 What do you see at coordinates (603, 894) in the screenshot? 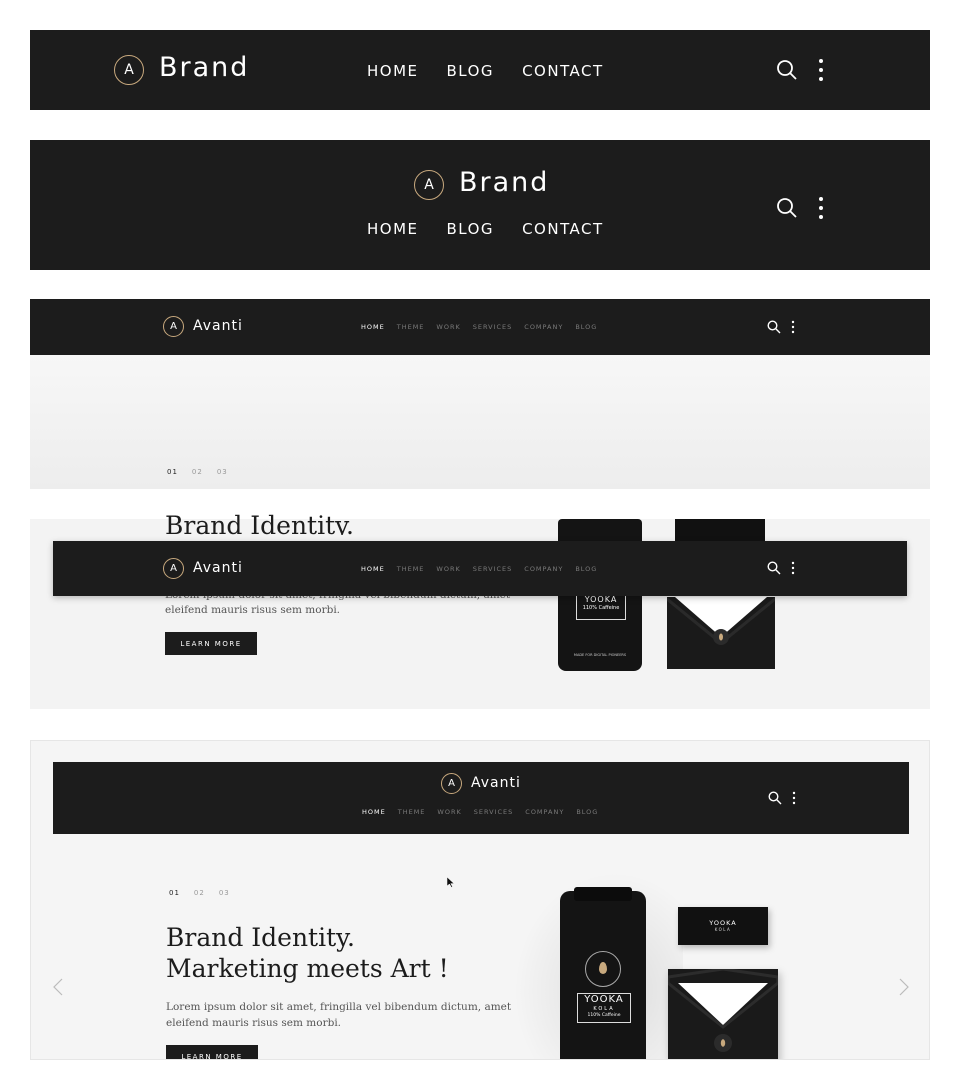
I see `bottle-cap` at bounding box center [603, 894].